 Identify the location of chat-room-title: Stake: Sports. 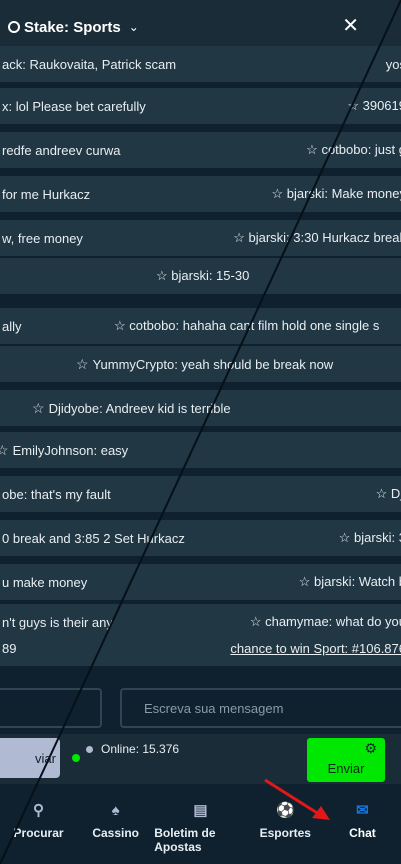
(72, 27).